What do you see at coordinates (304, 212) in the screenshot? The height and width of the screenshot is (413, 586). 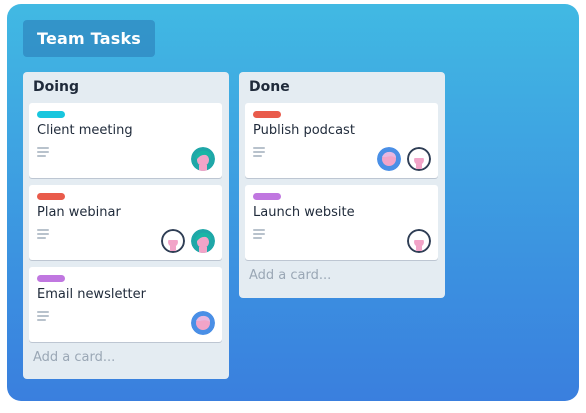 I see `card-title: Launch website` at bounding box center [304, 212].